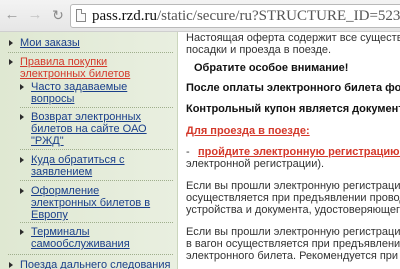 Image resolution: width=400 pixels, height=269 pixels. What do you see at coordinates (80, 244) in the screenshot?
I see `sidebar-item-label: самообслуживания` at bounding box center [80, 244].